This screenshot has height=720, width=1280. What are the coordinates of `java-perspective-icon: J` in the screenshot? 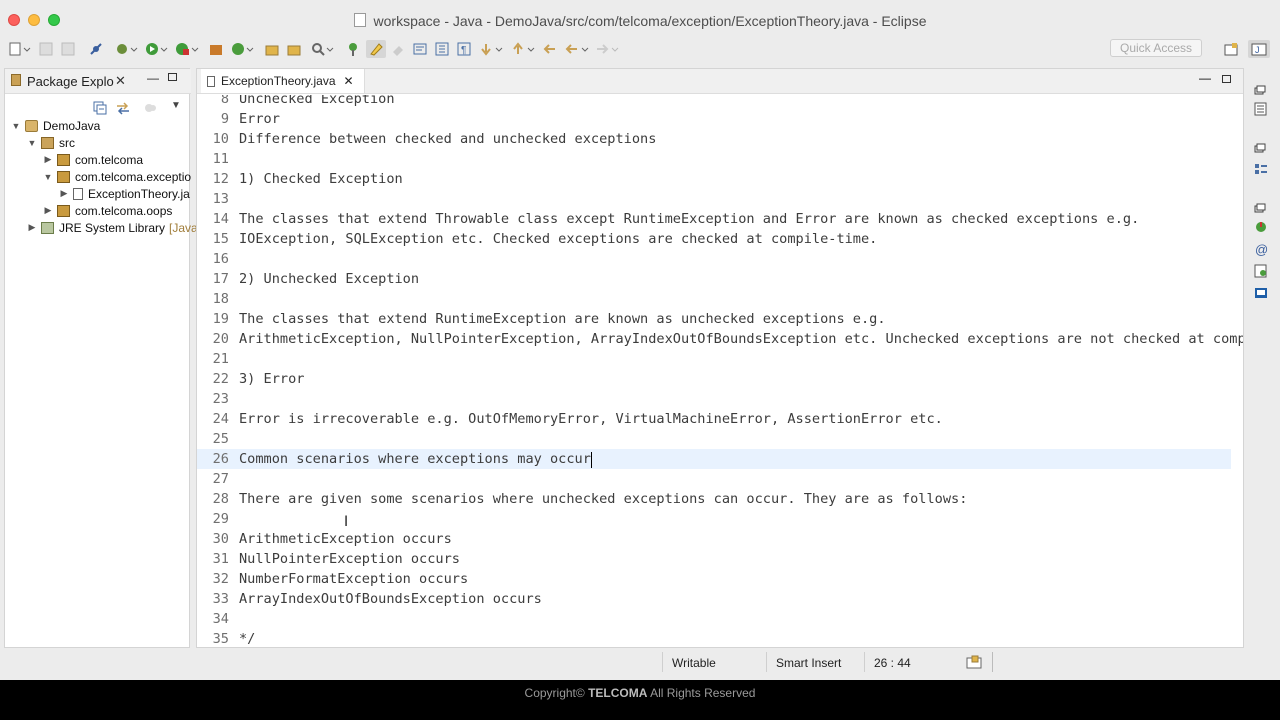 It's located at (1259, 49).